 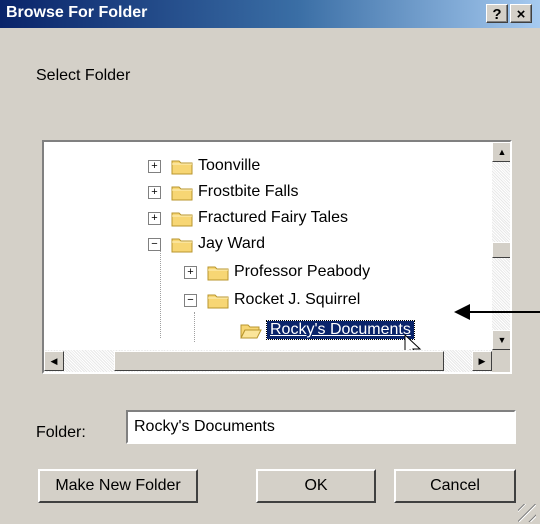 I want to click on scroll-down-arrow-icon: ▼, so click(x=501, y=340).